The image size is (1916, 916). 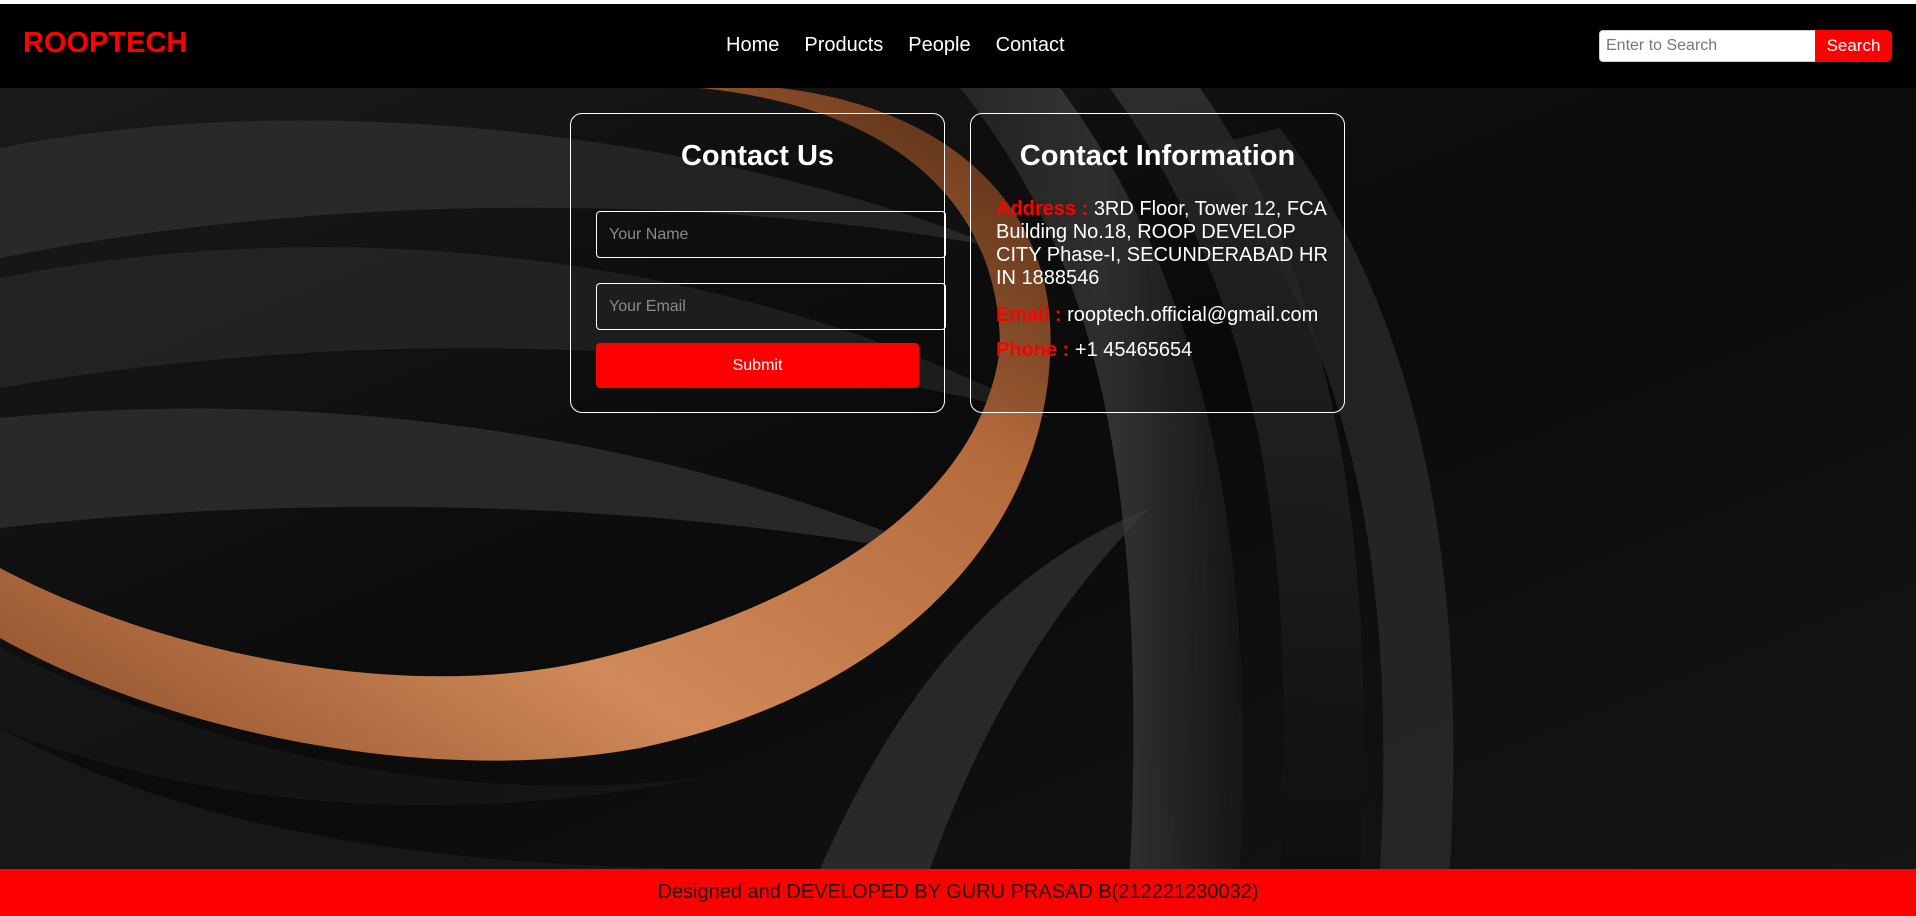 I want to click on nav-link-home: Home, so click(x=752, y=45).